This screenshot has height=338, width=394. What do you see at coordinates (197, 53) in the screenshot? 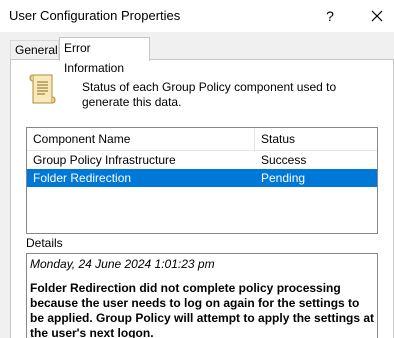
I see `tab-strip: General Error Information` at bounding box center [197, 53].